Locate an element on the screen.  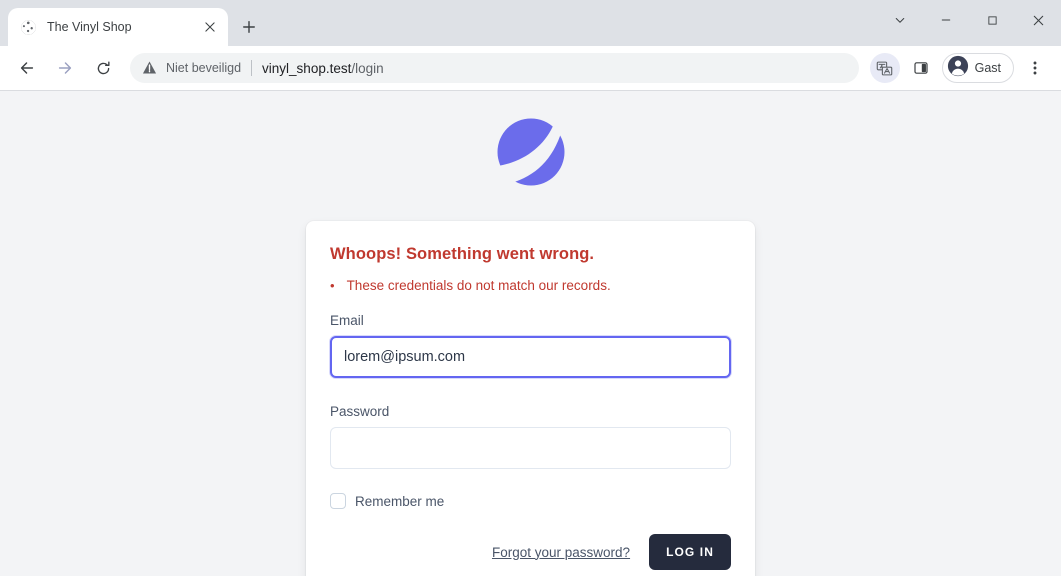
remember-me-row: Remember me is located at coordinates (530, 501).